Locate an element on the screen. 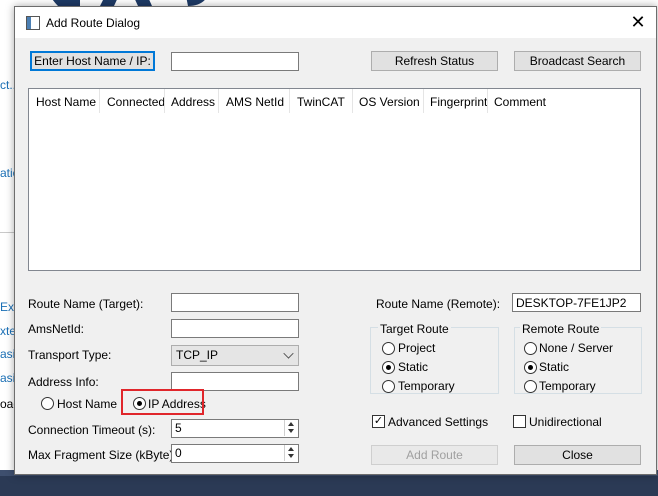 This screenshot has width=658, height=496. max-fragment-size-value: 0 is located at coordinates (178, 453).